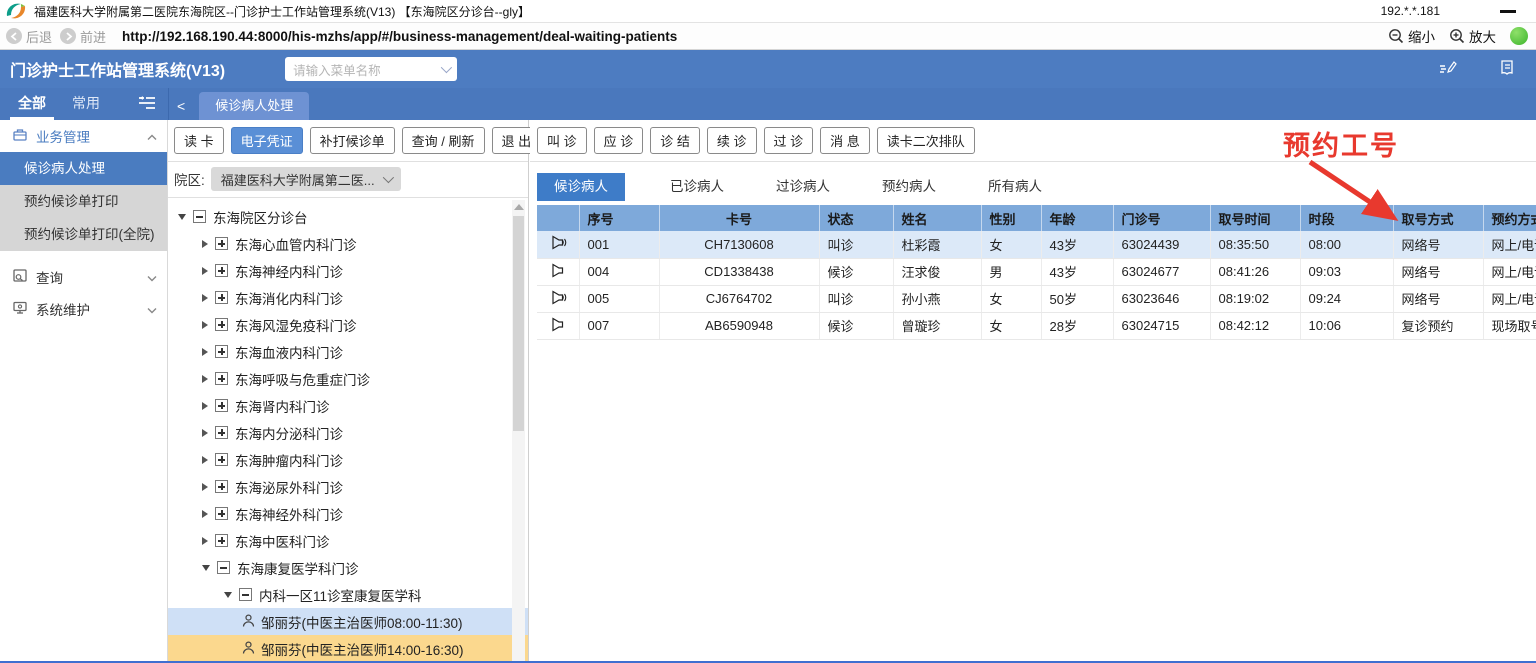  Describe the element at coordinates (83, 201) in the screenshot. I see `sidebar-item: 预约候诊单打印` at that location.